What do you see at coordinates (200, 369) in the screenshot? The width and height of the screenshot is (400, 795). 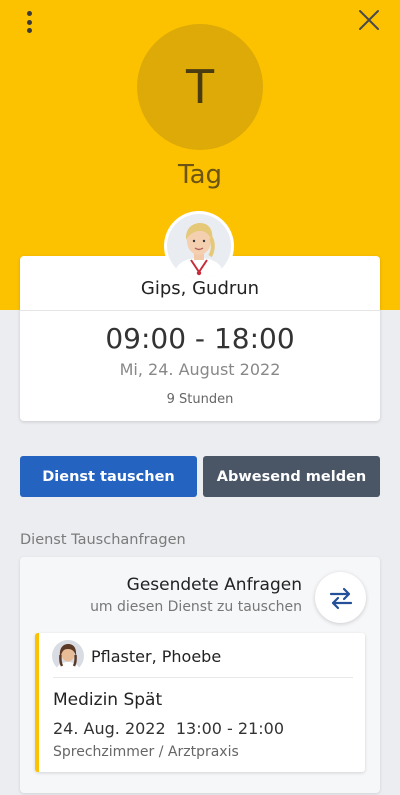 I see `shift-date: Mi, 24. August 2022` at bounding box center [200, 369].